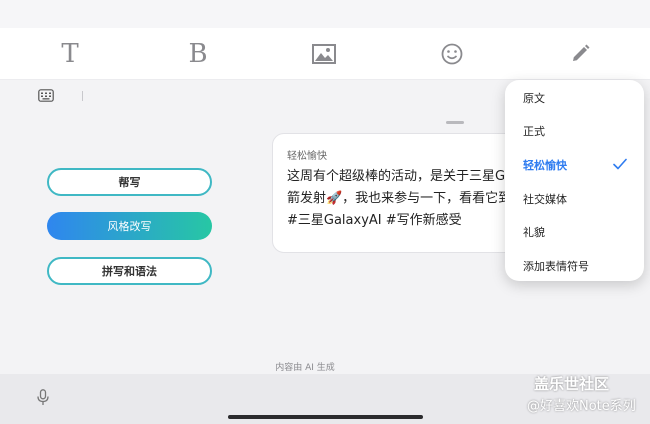 The width and height of the screenshot is (650, 424). Describe the element at coordinates (305, 368) in the screenshot. I see `ai-generated-note: 内容由 AI 生成` at that location.